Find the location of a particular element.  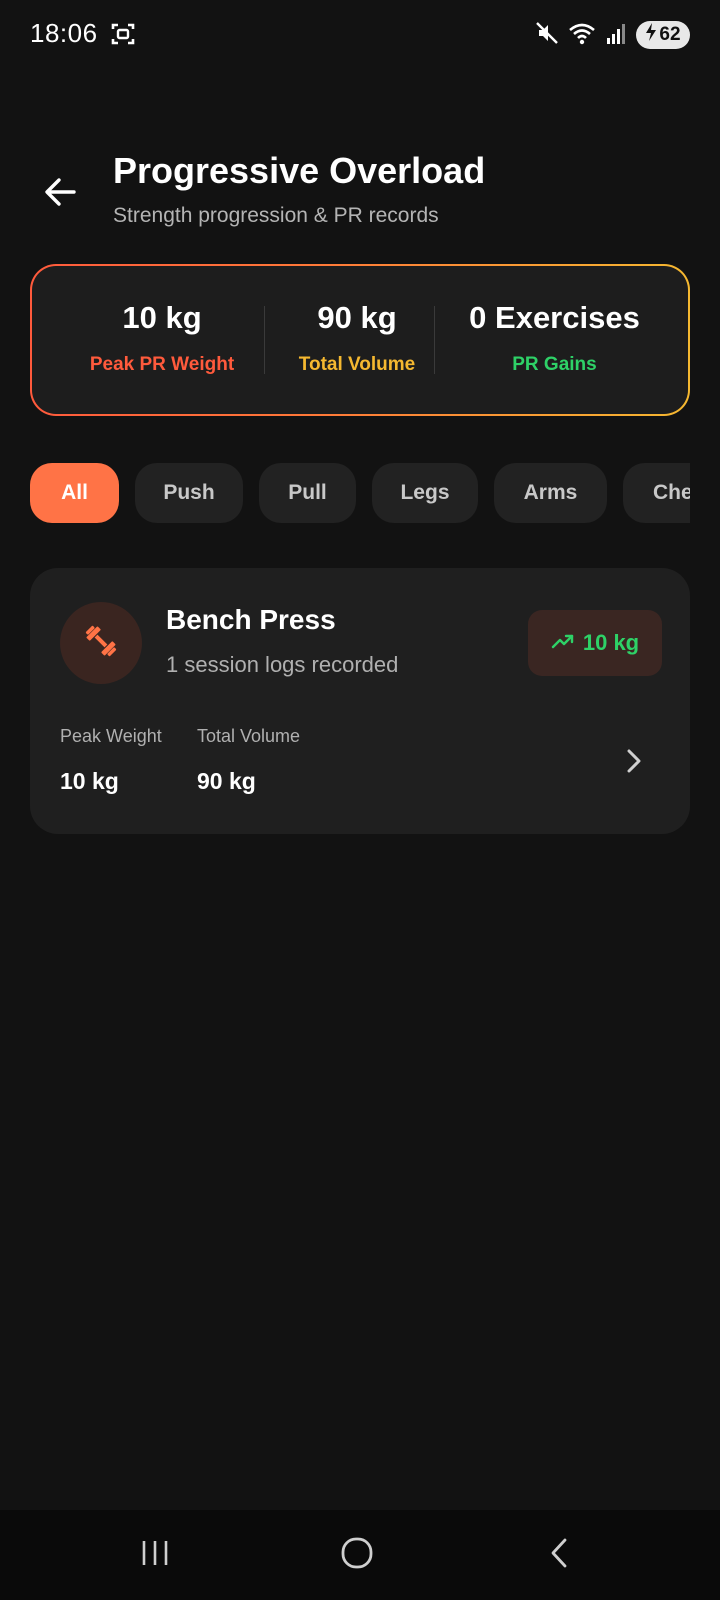

stat-label: Peak PR Weight is located at coordinates (162, 364).